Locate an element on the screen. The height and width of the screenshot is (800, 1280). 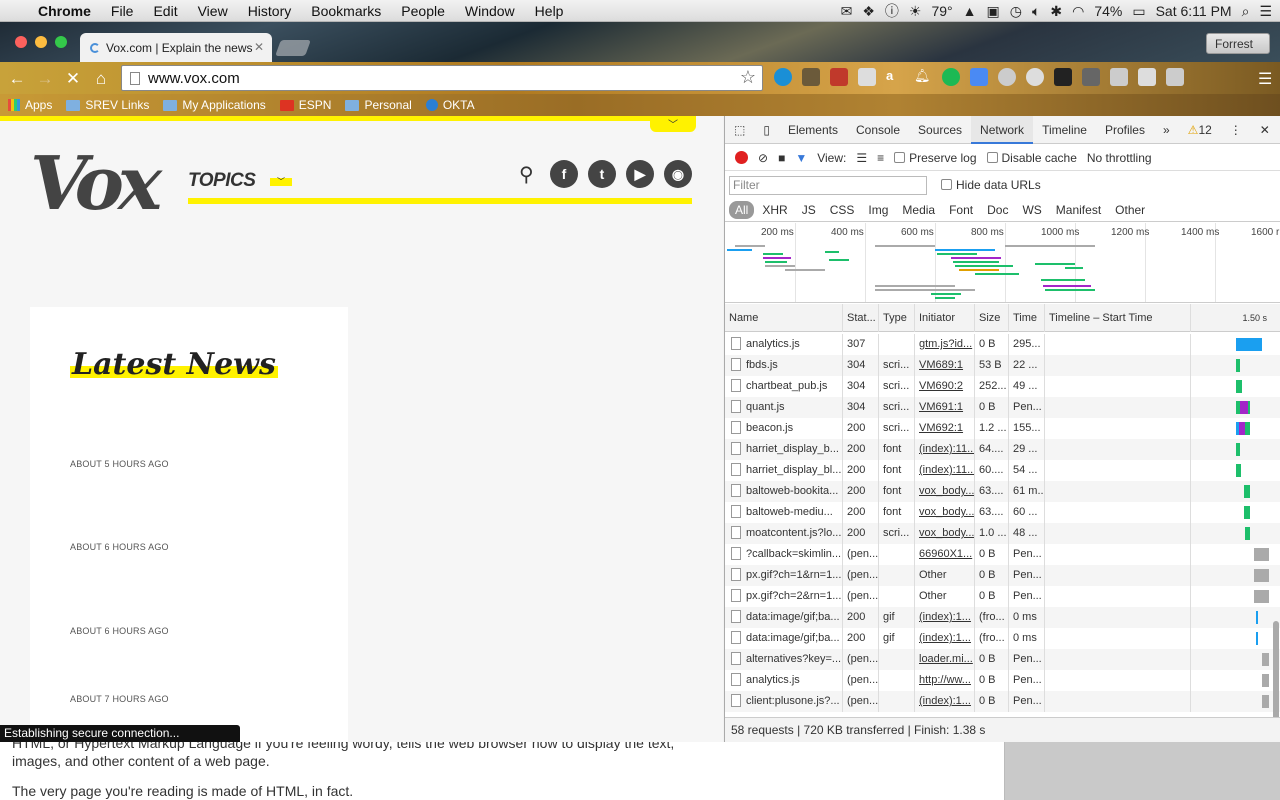
large-rows-icon: ☰ is located at coordinates (861, 158).